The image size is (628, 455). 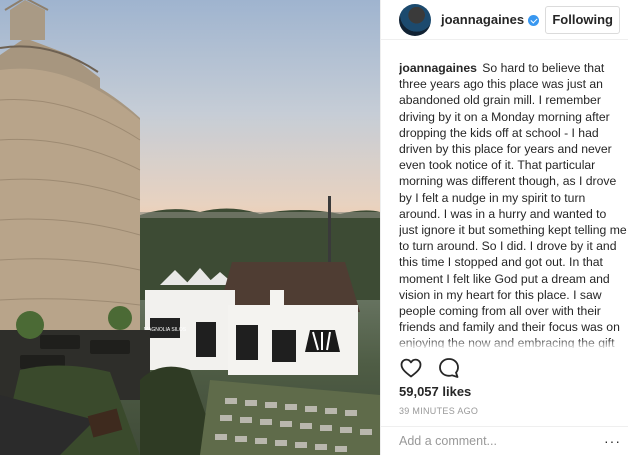 I want to click on post-header: joannagaines Following, so click(x=504, y=20).